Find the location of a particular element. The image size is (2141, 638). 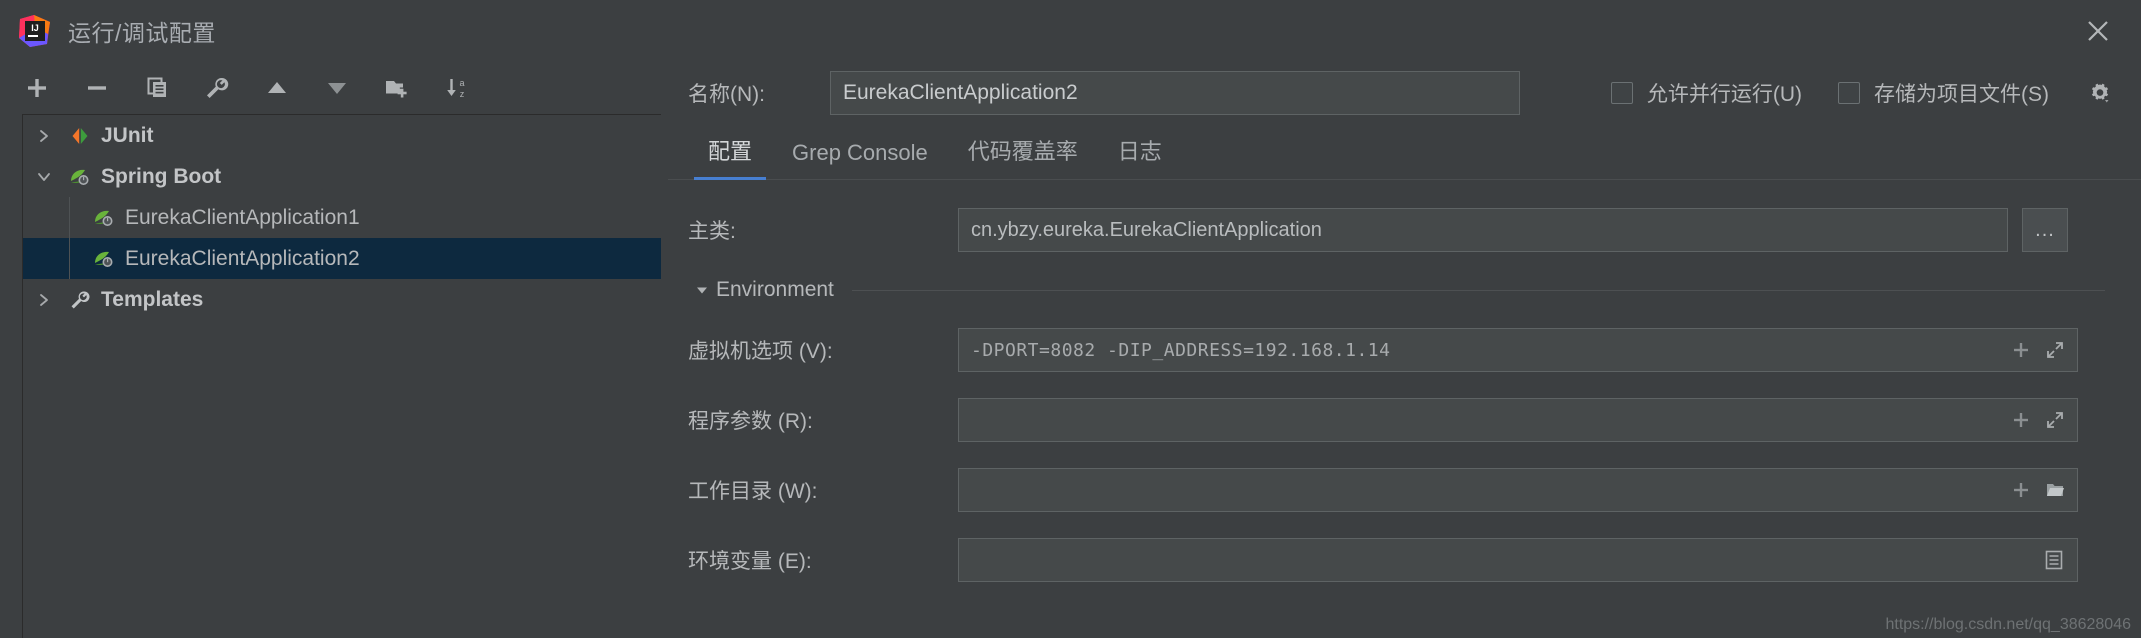

chevron-down-icon is located at coordinates (44, 177).